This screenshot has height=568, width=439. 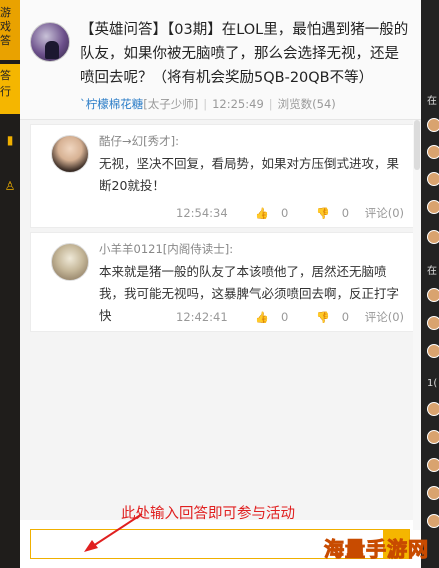 I want to click on answer-scrollbar, so click(x=417, y=325).